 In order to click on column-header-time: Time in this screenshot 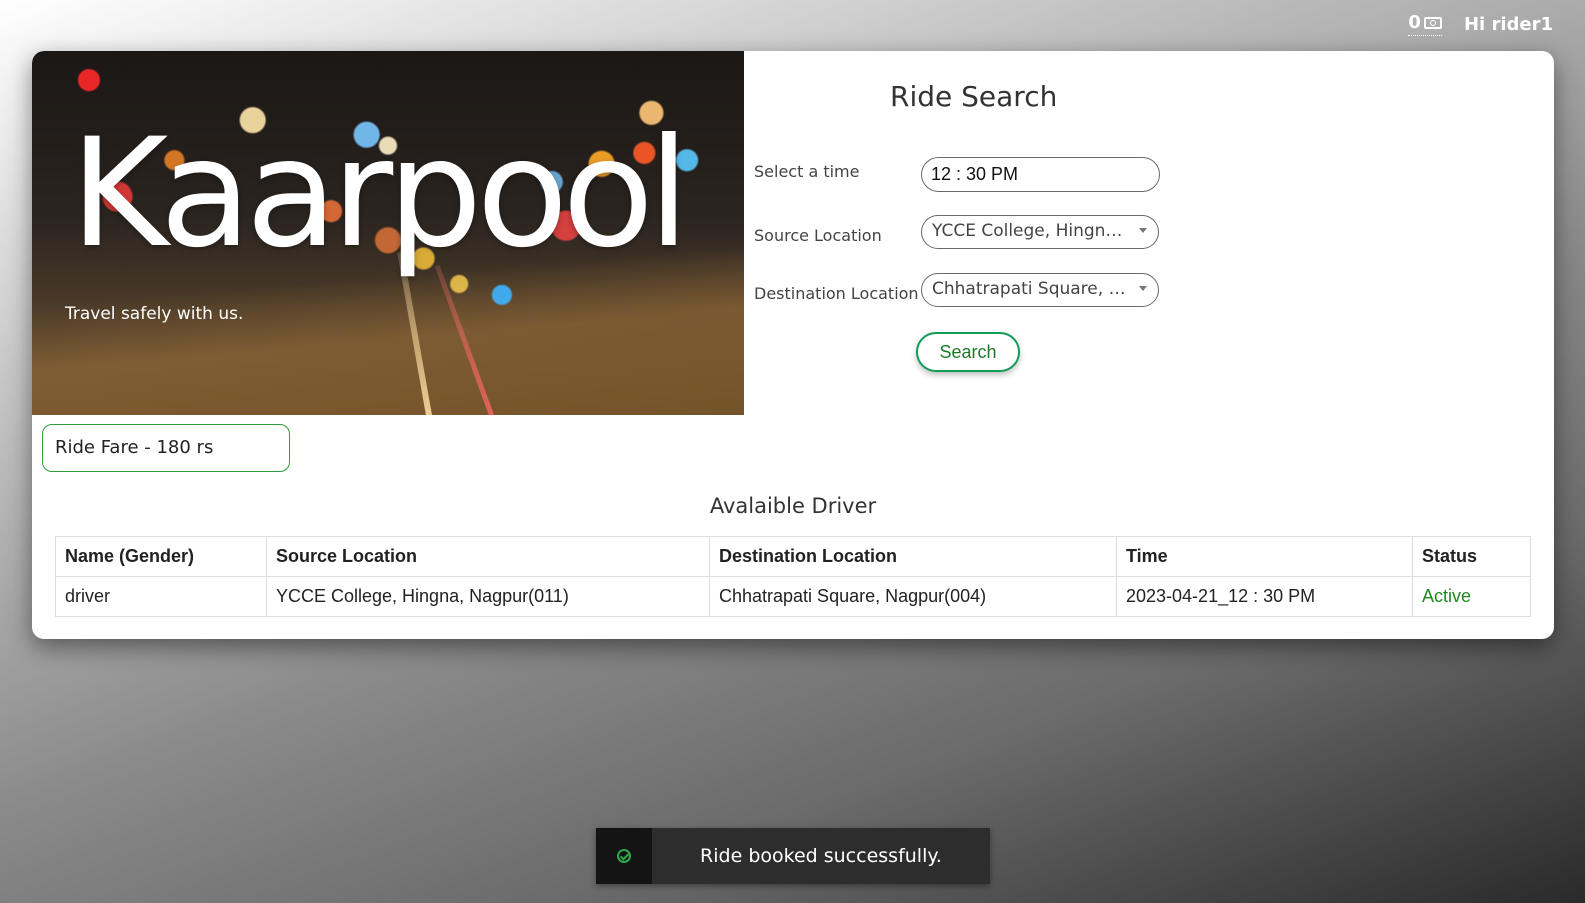, I will do `click(1264, 556)`.